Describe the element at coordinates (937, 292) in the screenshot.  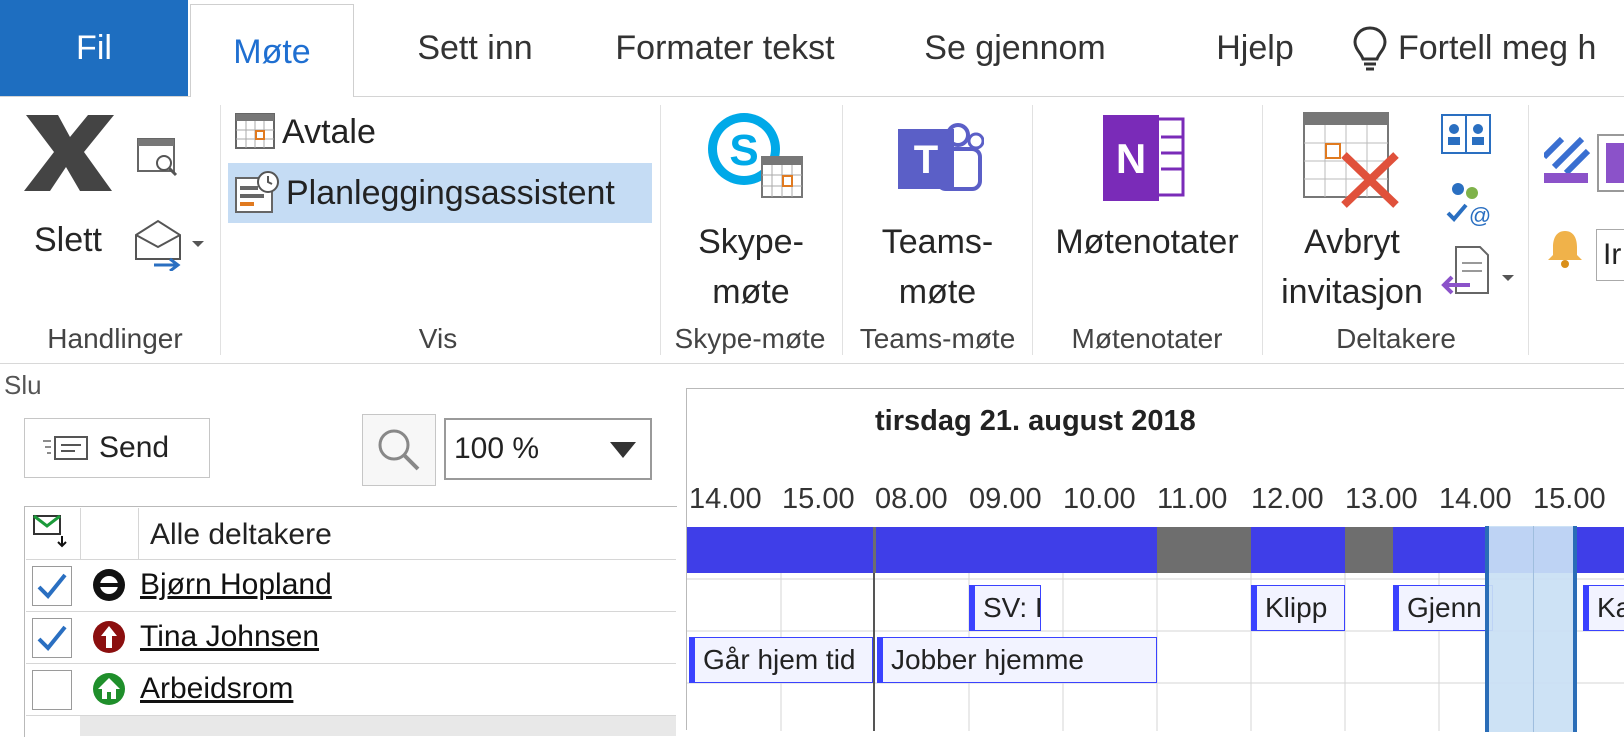
I see `teams-label-2: møte` at that location.